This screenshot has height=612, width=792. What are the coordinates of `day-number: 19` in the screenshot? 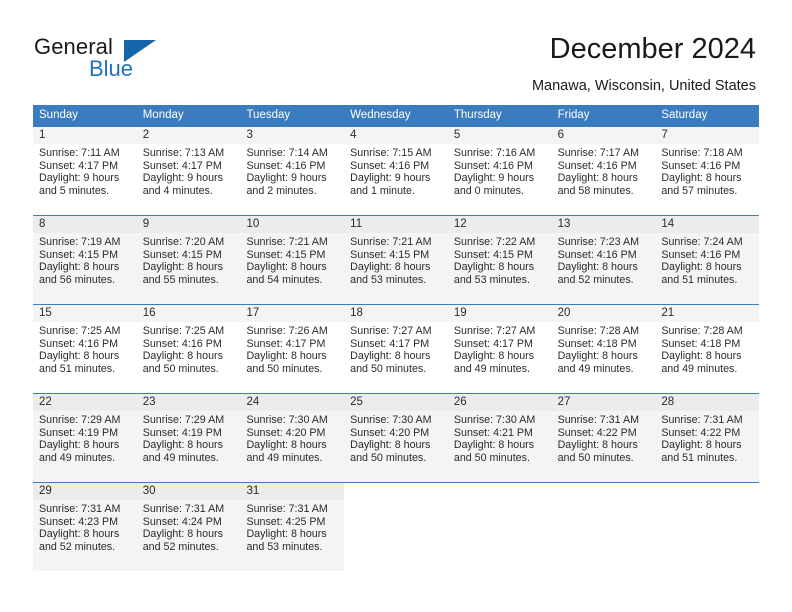 It's located at (499, 313).